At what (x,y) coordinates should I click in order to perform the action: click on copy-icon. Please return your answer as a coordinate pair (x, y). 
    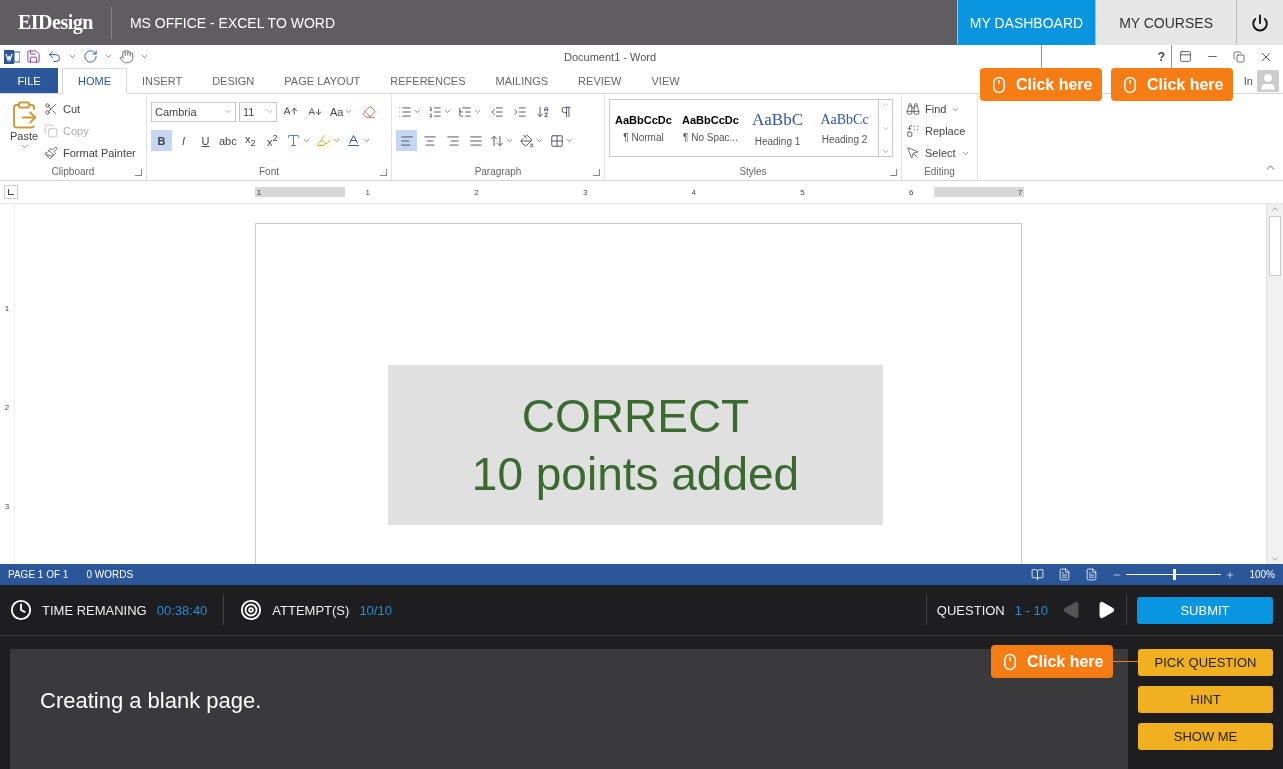
    Looking at the image, I should click on (51, 131).